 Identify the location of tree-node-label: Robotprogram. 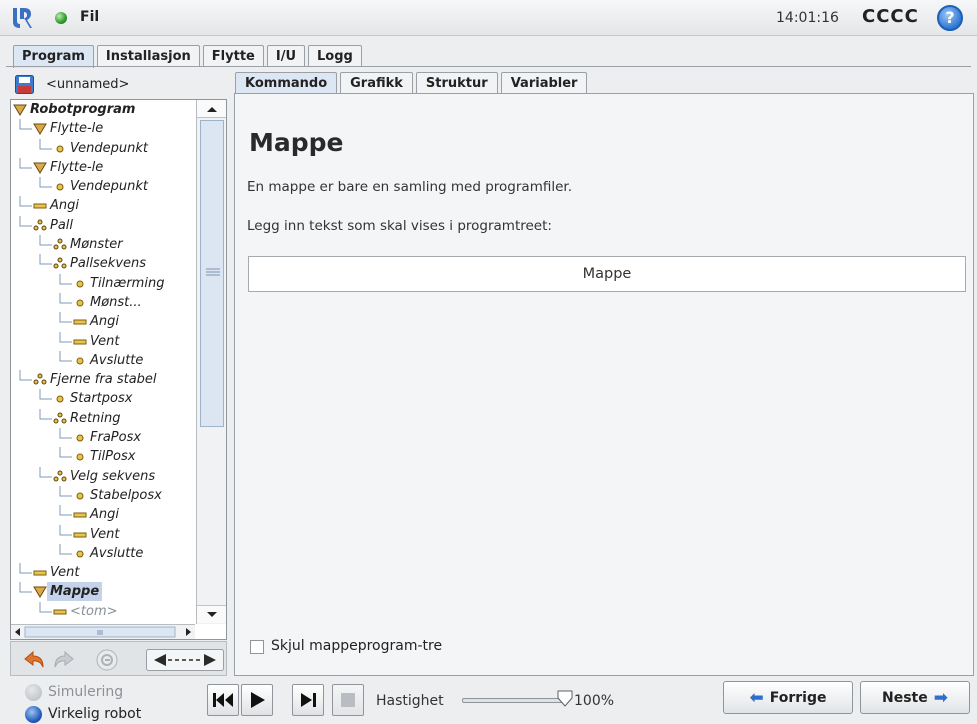
(83, 109).